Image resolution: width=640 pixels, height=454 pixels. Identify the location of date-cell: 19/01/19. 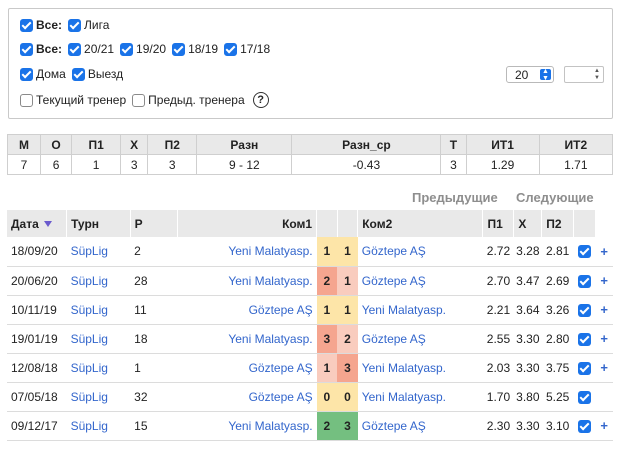
(37, 339).